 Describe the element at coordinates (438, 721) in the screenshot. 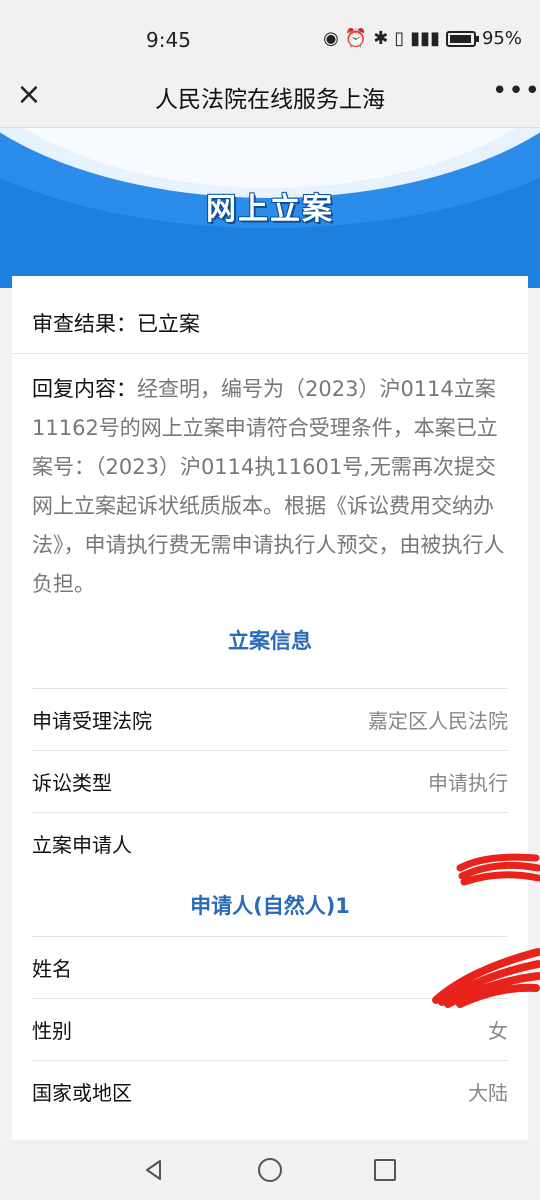

I see `case-row-value: 嘉定区人民法院` at that location.